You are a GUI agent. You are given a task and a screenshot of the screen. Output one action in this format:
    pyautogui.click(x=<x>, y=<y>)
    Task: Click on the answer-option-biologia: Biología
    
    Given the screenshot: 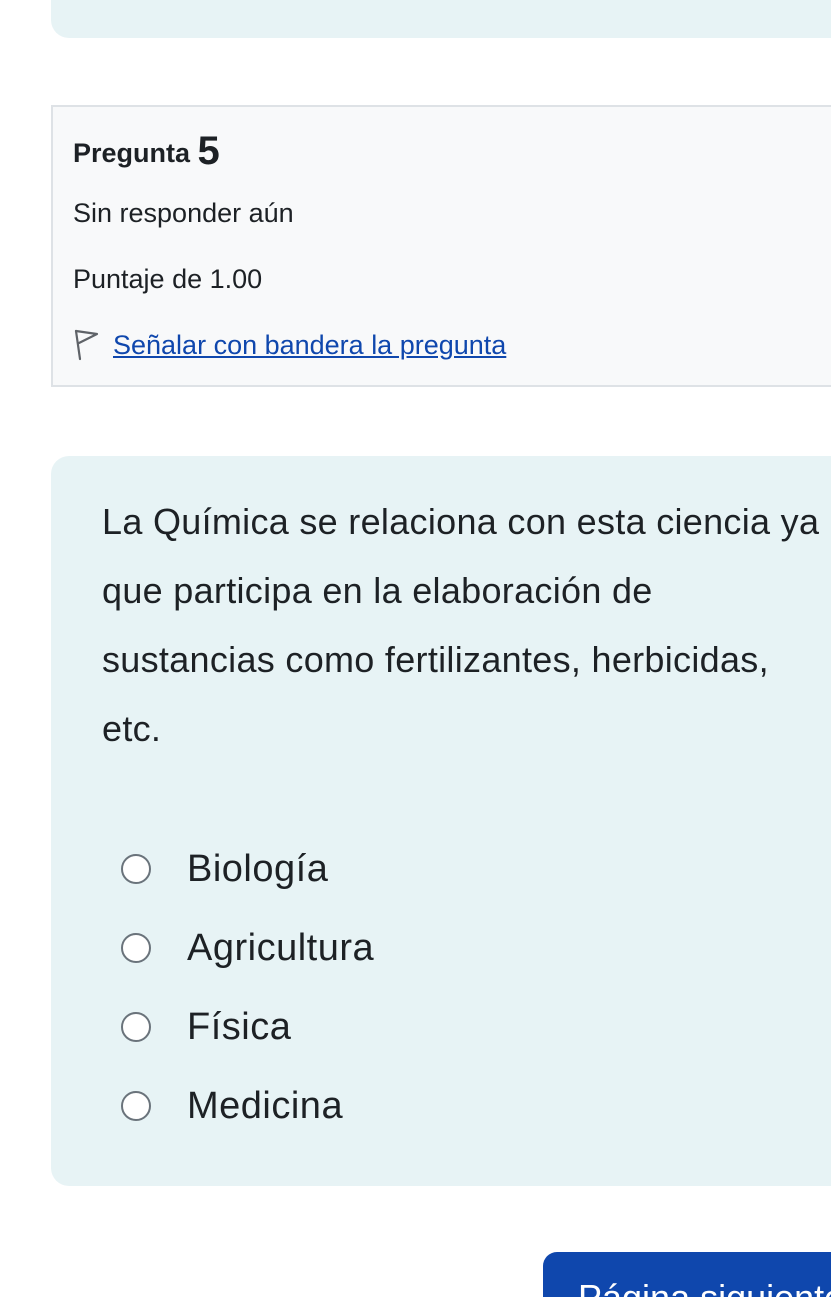 What is the action you would take?
    pyautogui.click(x=247, y=868)
    